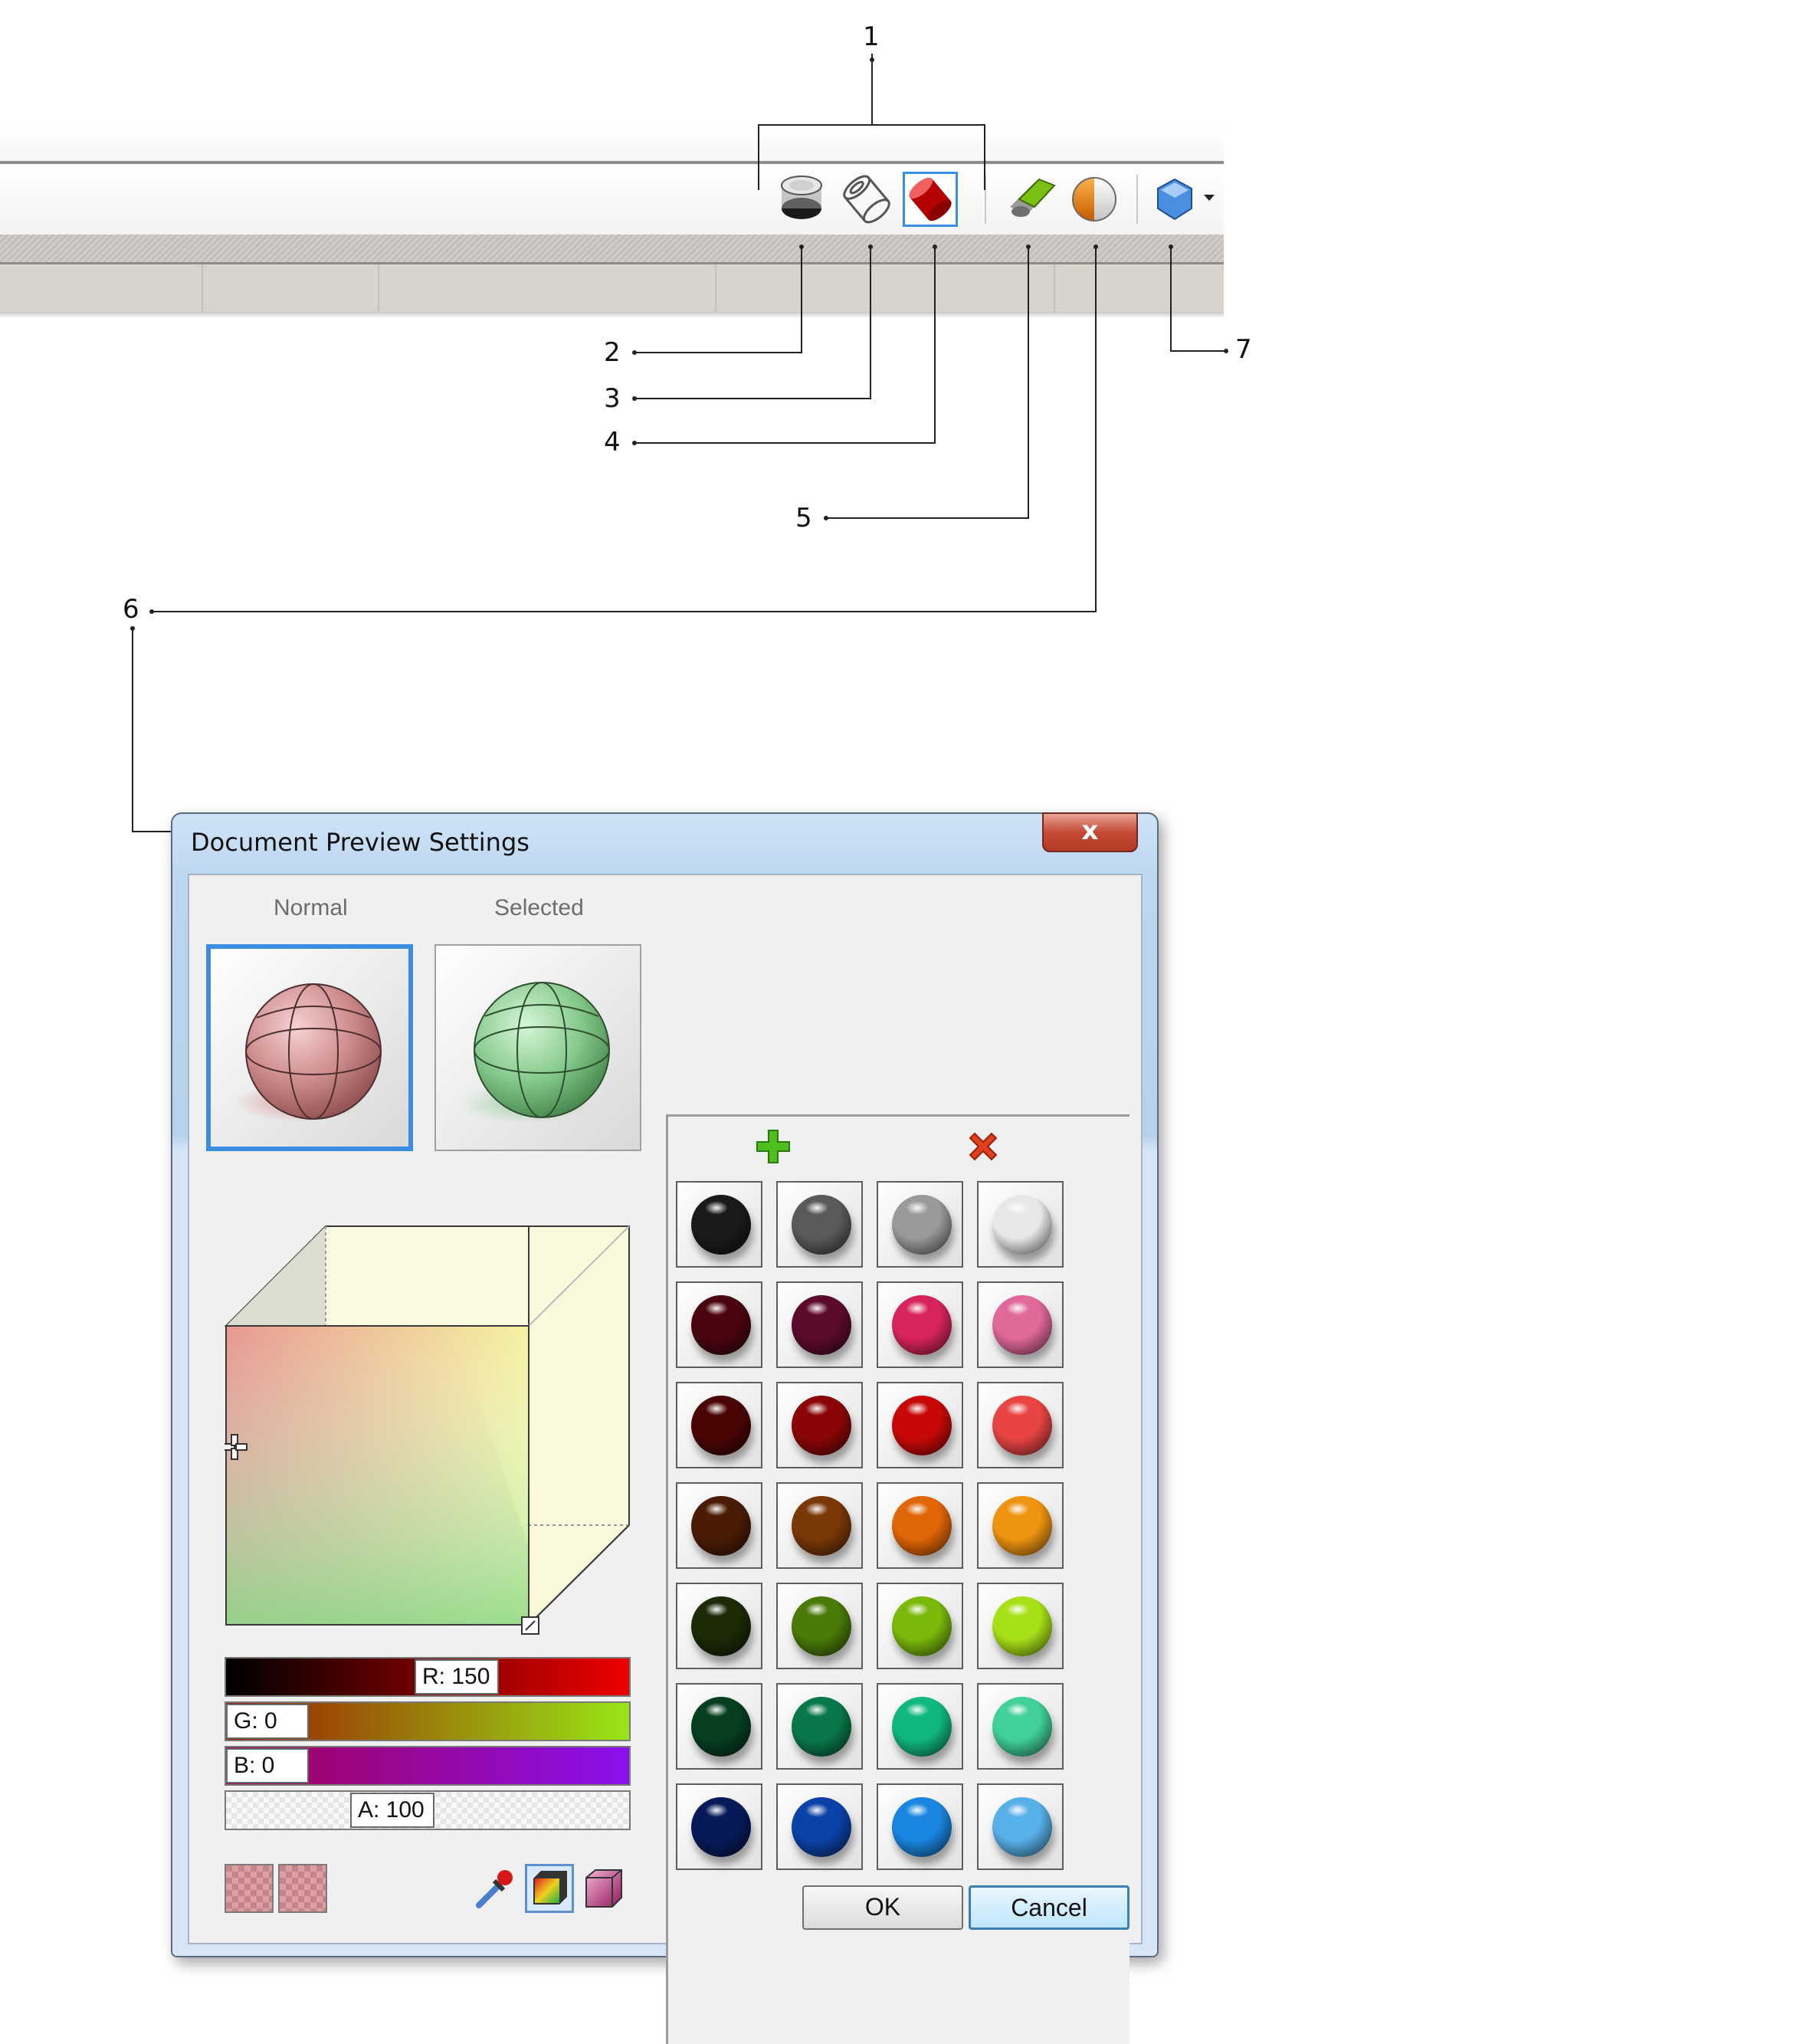 The width and height of the screenshot is (1800, 2044). I want to click on alpha-value: A: 100, so click(392, 1811).